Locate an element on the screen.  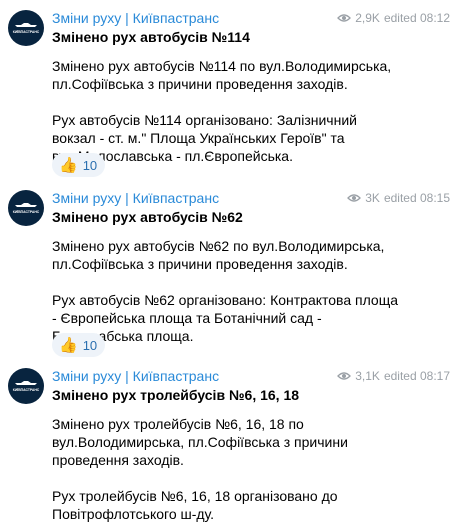
post-meta: 3K edited 08:15 is located at coordinates (398, 198).